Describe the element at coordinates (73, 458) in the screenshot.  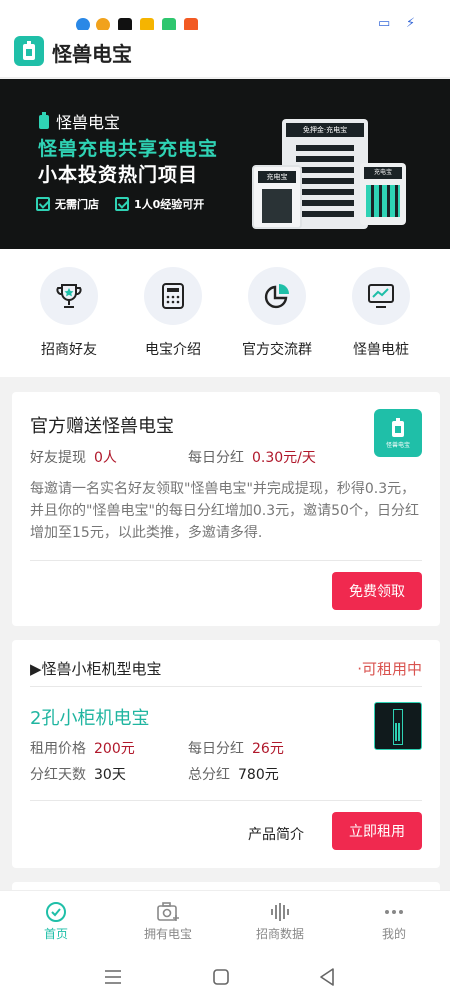
I see `withdraw-stat: 好友提现 0人` at that location.